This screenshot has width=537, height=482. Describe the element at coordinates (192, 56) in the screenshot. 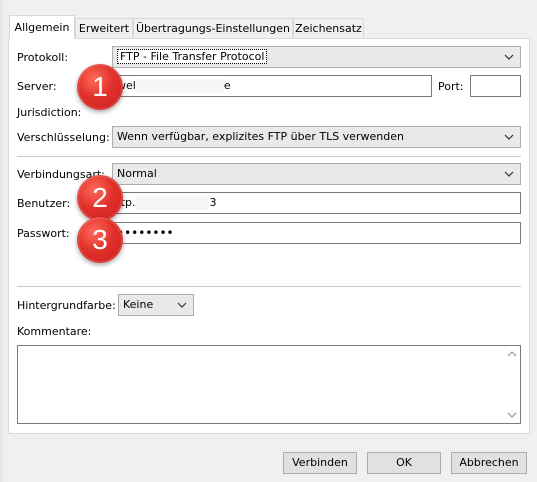

I see `protokoll-value: FTP - File Transfer Protocol` at that location.